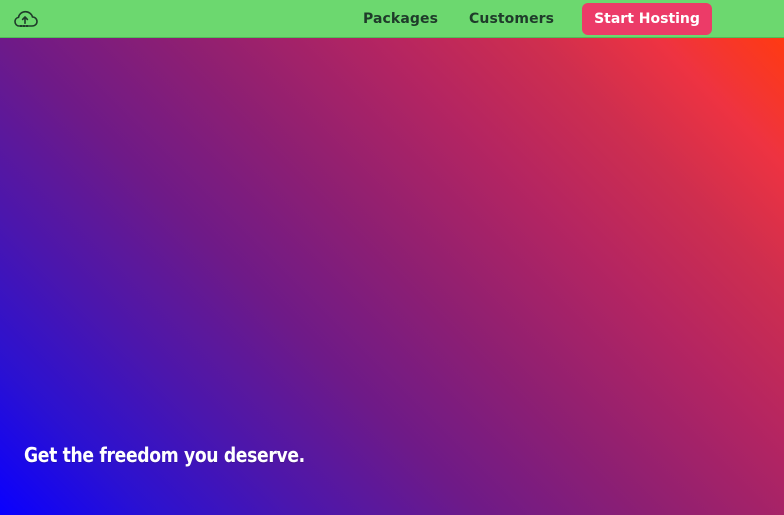  I want to click on start-hosting-label: Start Hosting, so click(647, 19).